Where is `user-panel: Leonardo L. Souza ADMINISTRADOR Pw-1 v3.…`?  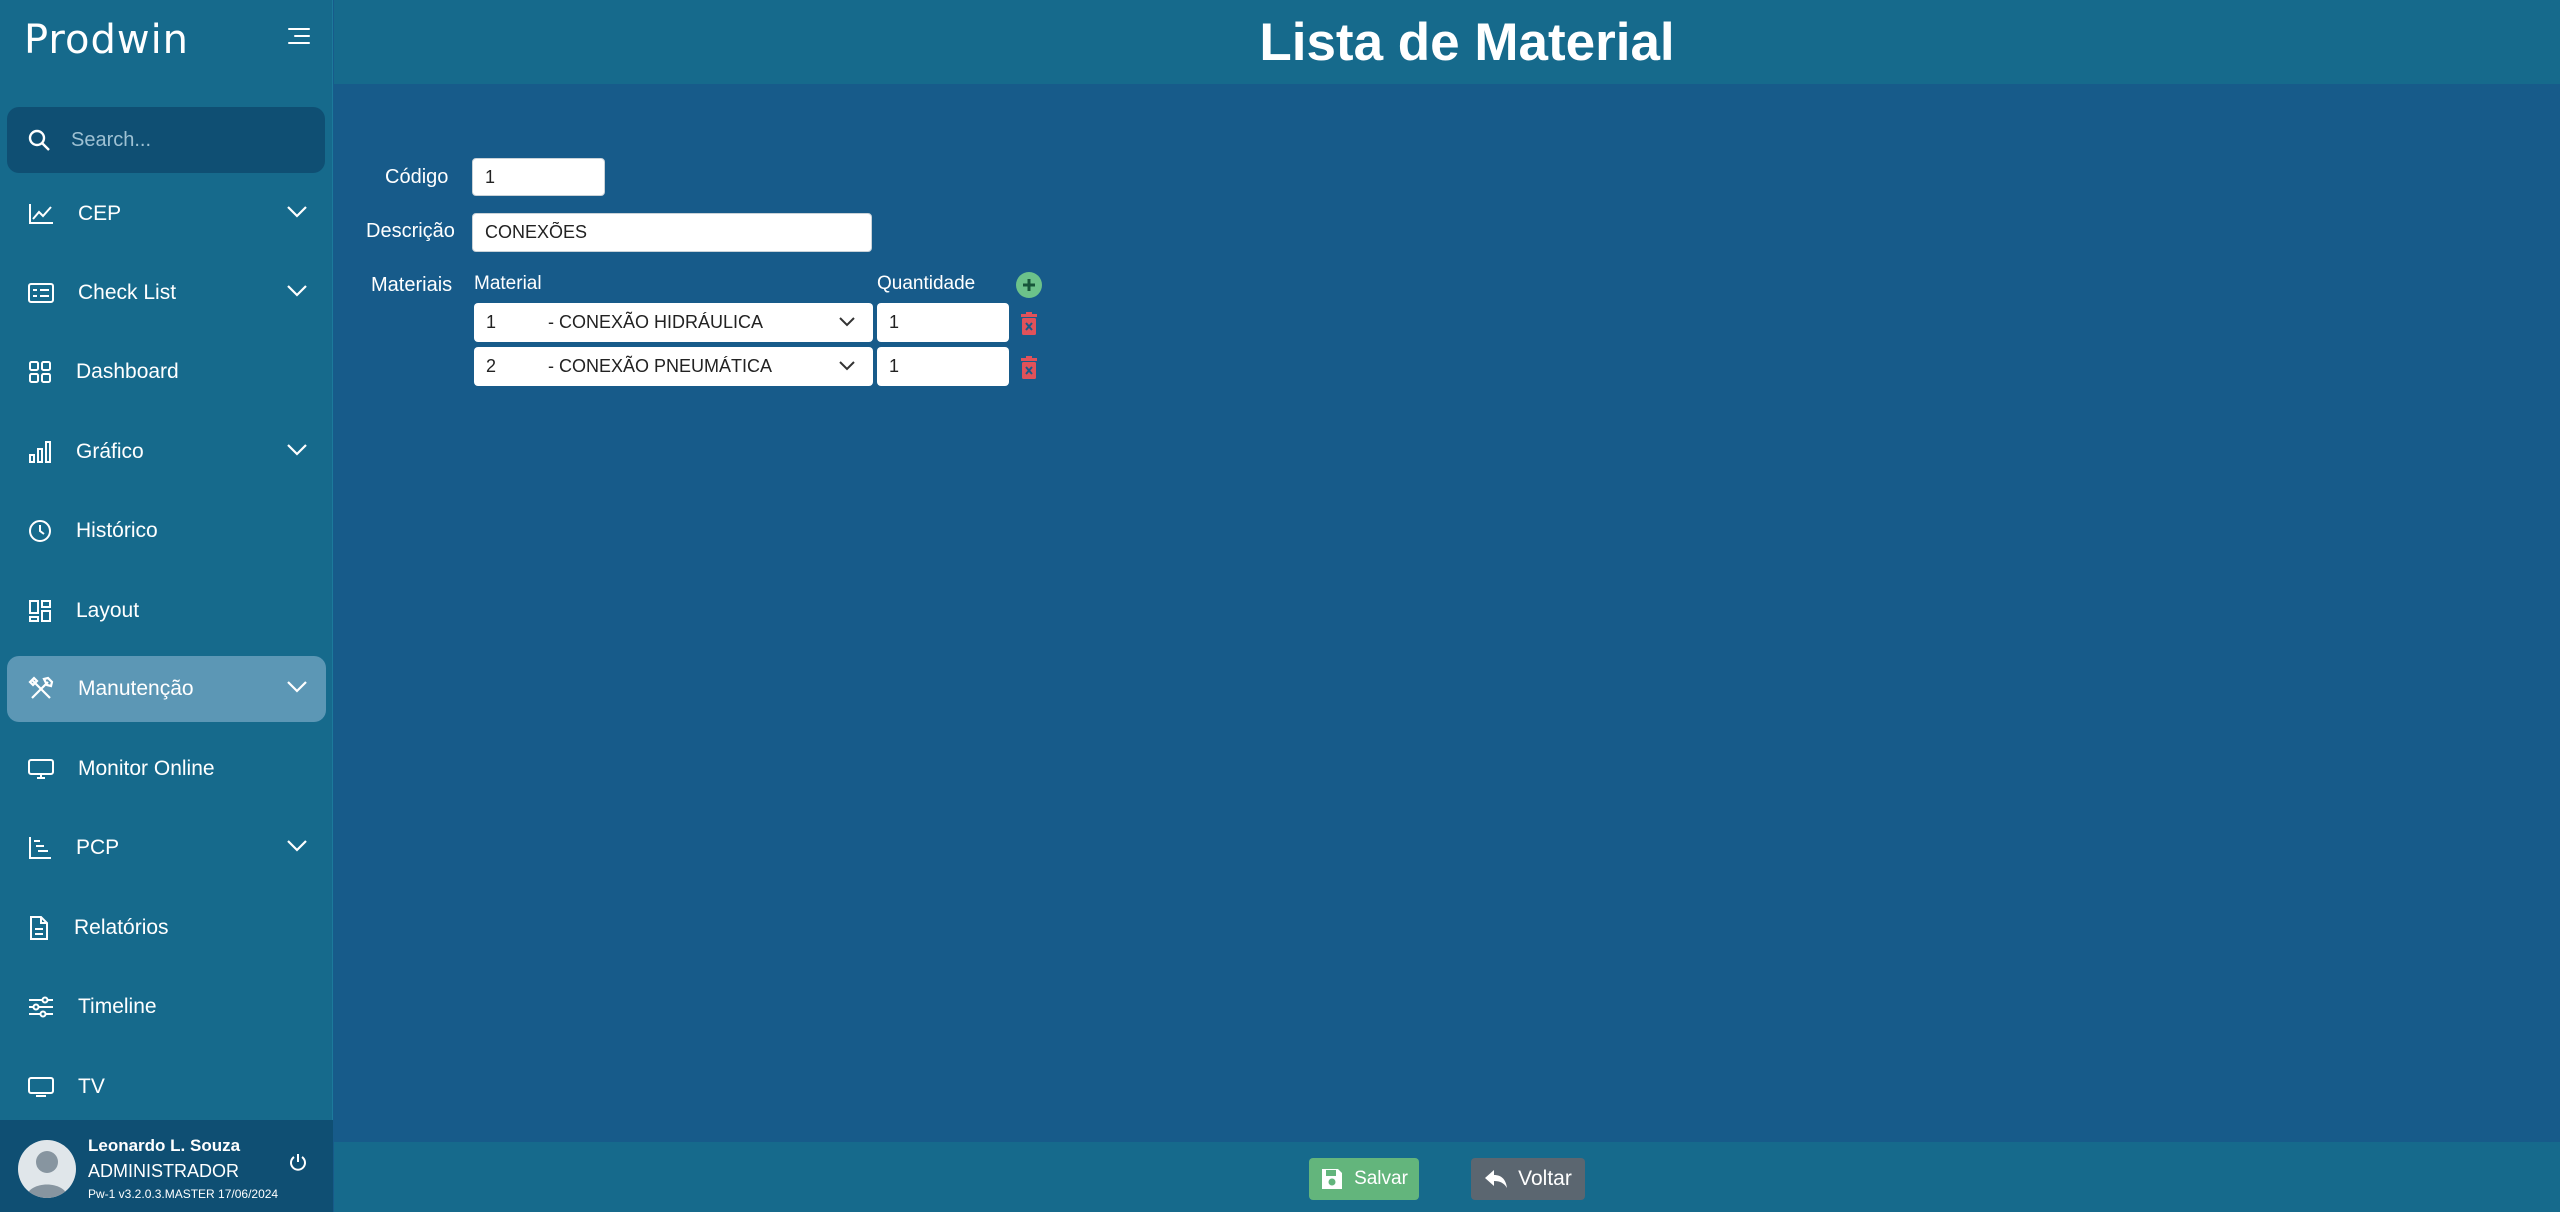 user-panel: Leonardo L. Souza ADMINISTRADOR Pw-1 v3.… is located at coordinates (166, 1166).